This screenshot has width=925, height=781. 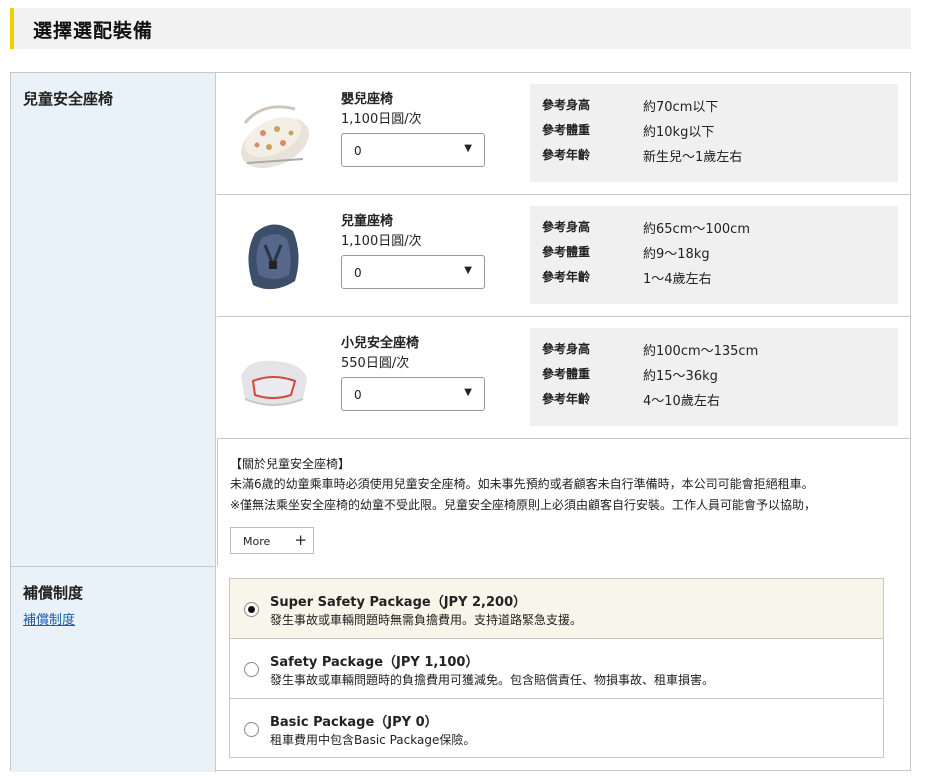 I want to click on page-title-bar: 選擇選配裝備, so click(x=460, y=28).